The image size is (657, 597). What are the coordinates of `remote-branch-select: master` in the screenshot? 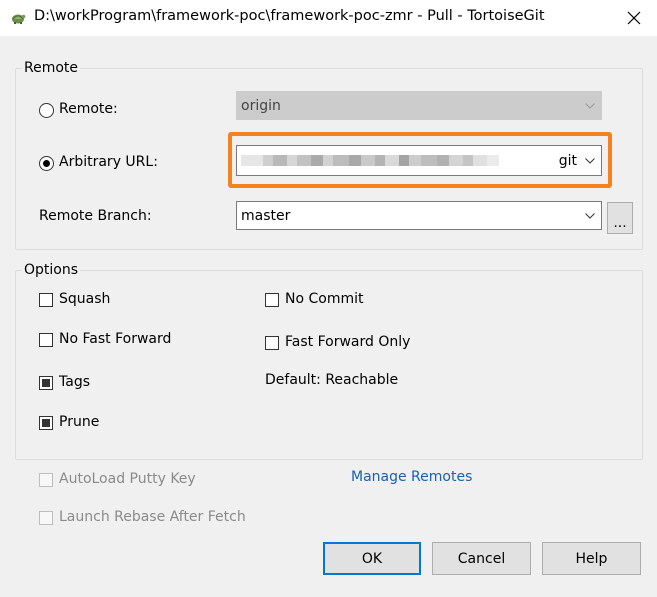 It's located at (419, 215).